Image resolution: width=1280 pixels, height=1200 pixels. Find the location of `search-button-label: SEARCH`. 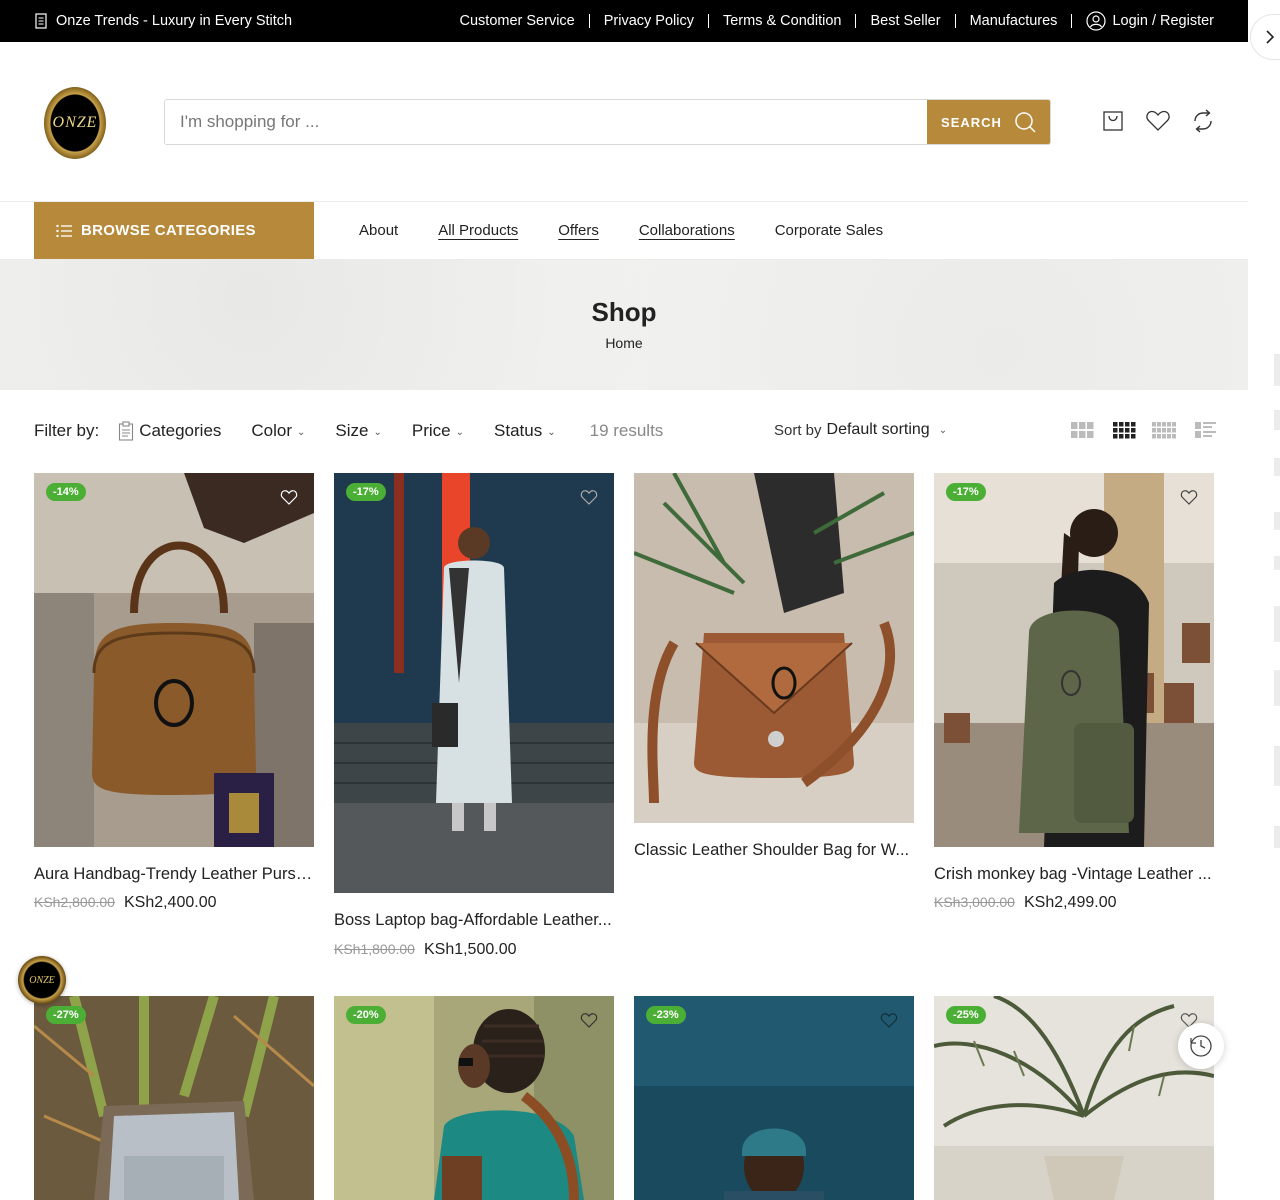

search-button-label: SEARCH is located at coordinates (971, 122).